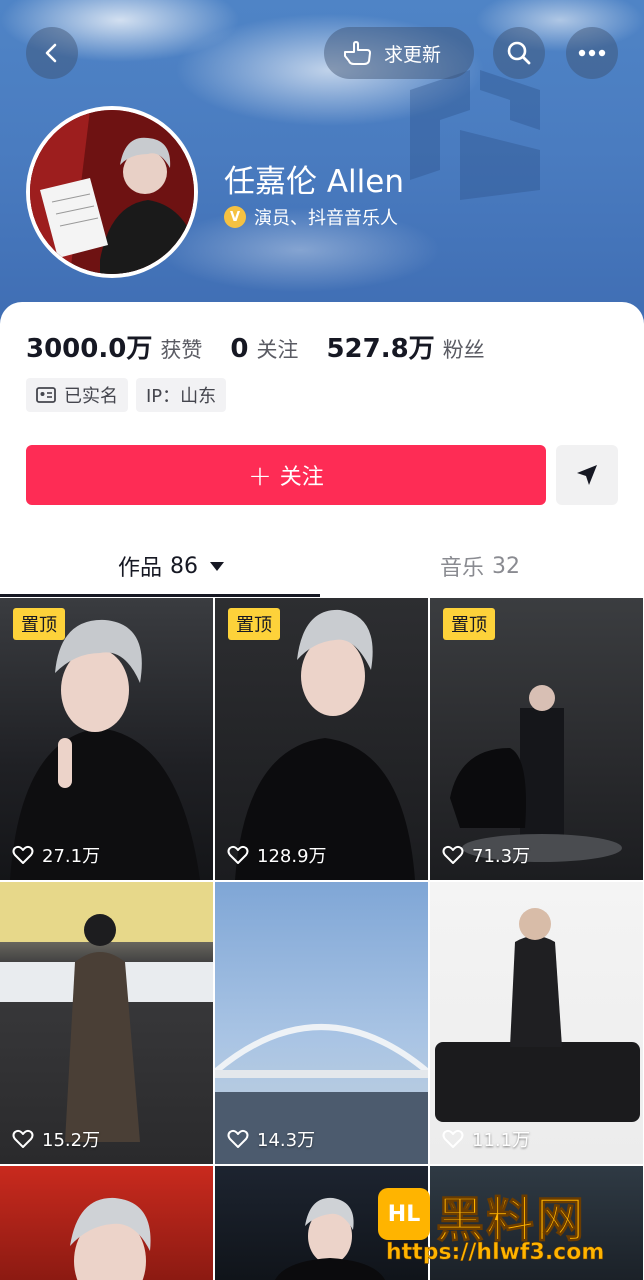 The image size is (644, 1280). I want to click on request-update-button: 求更新, so click(399, 53).